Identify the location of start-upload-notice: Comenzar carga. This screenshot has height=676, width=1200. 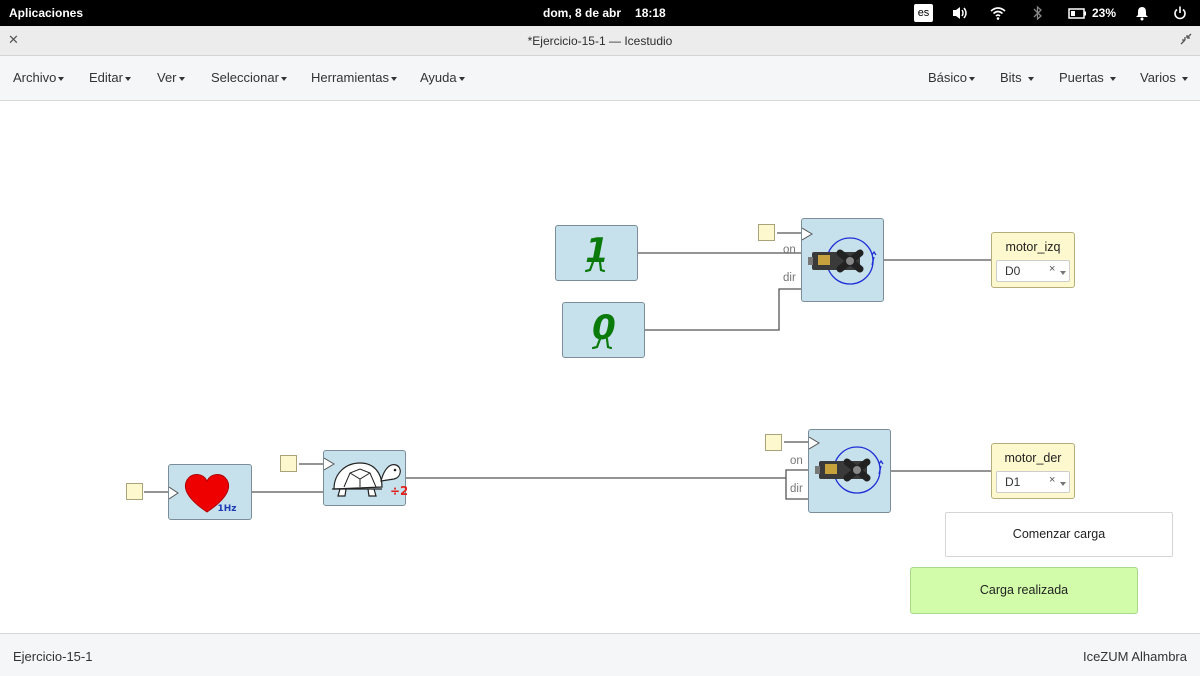
(1059, 534).